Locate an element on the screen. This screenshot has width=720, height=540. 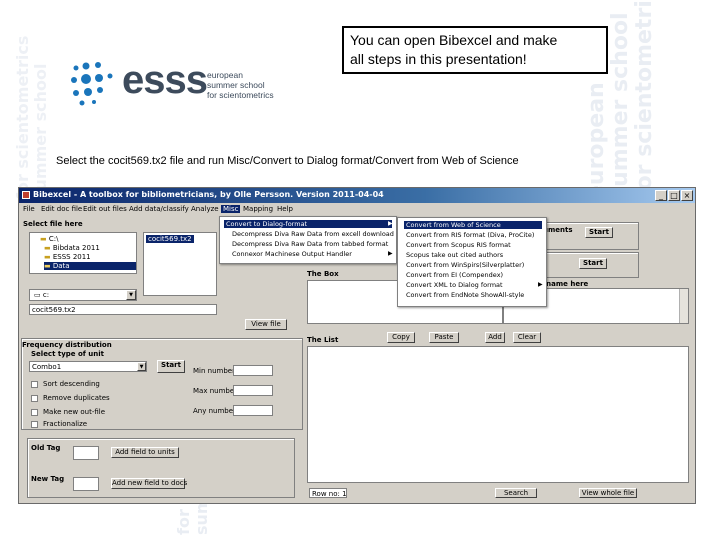
select-unit-label: Select type of unit is located at coordinates (67, 354).